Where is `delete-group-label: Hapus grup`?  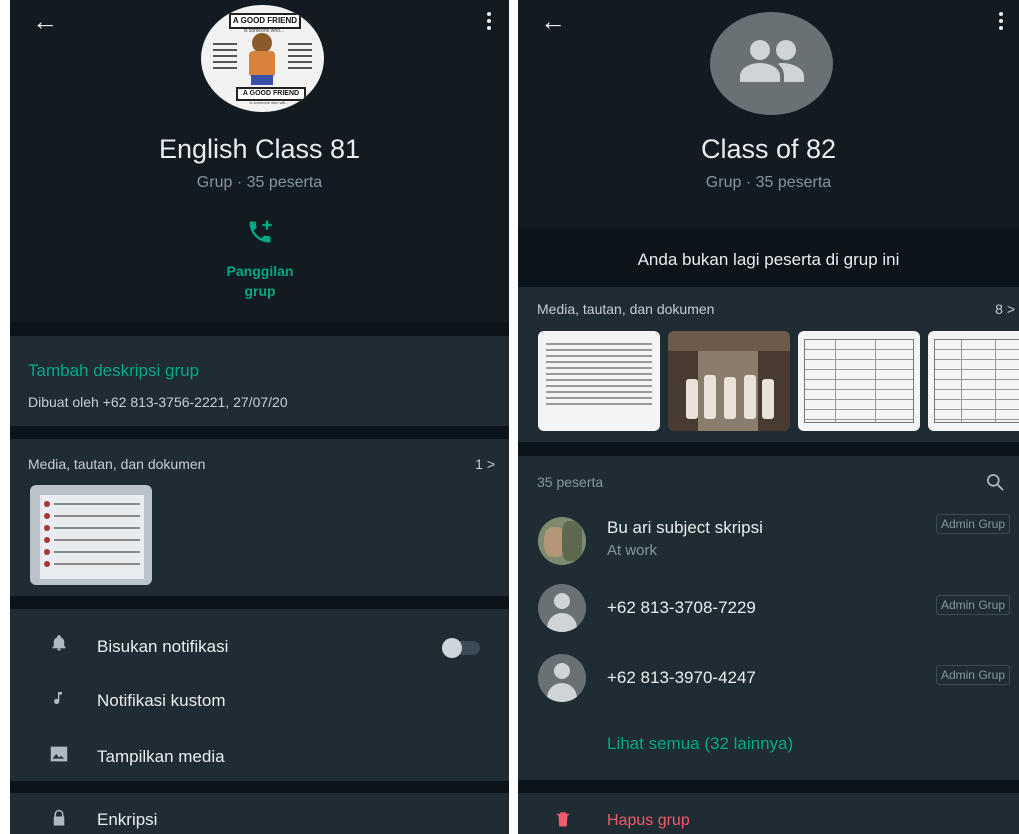 delete-group-label: Hapus grup is located at coordinates (648, 820).